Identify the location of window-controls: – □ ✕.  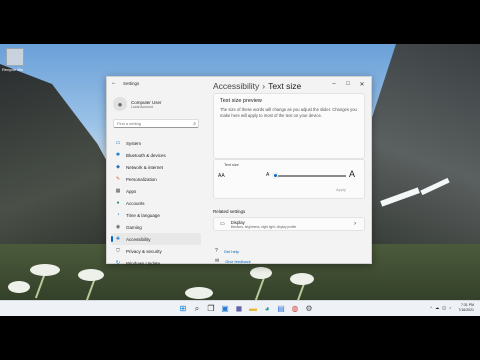
(348, 84).